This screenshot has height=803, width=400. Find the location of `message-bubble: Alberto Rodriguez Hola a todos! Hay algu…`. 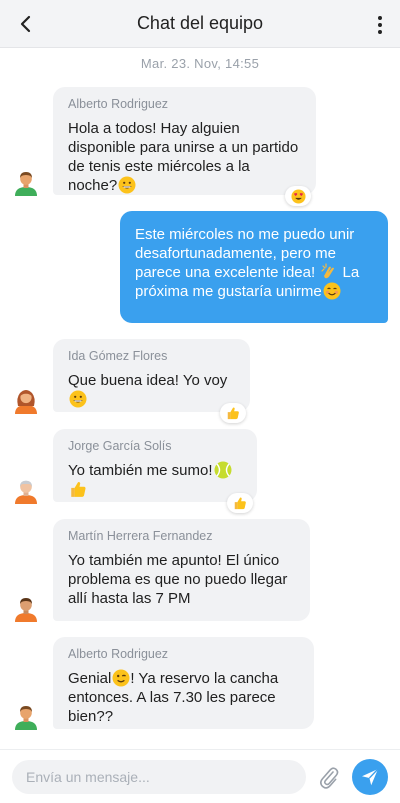

message-bubble: Alberto Rodriguez Hola a todos! Hay algu… is located at coordinates (184, 141).